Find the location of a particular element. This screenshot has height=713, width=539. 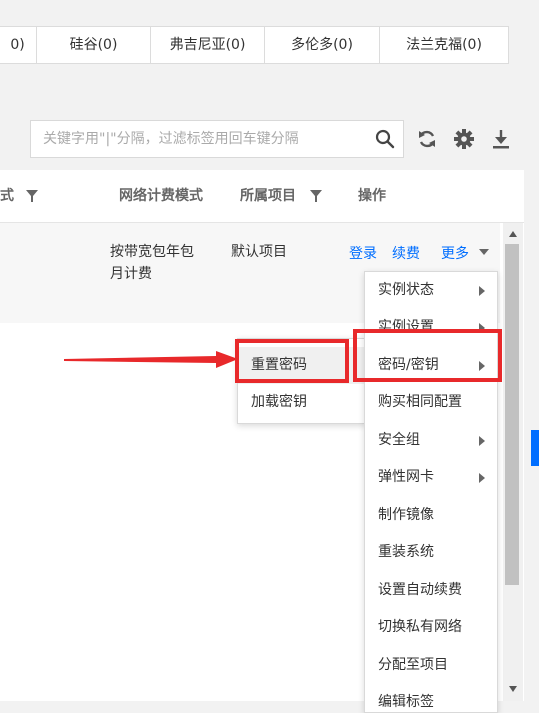

load-key-item: 加载密钥 is located at coordinates (301, 402).